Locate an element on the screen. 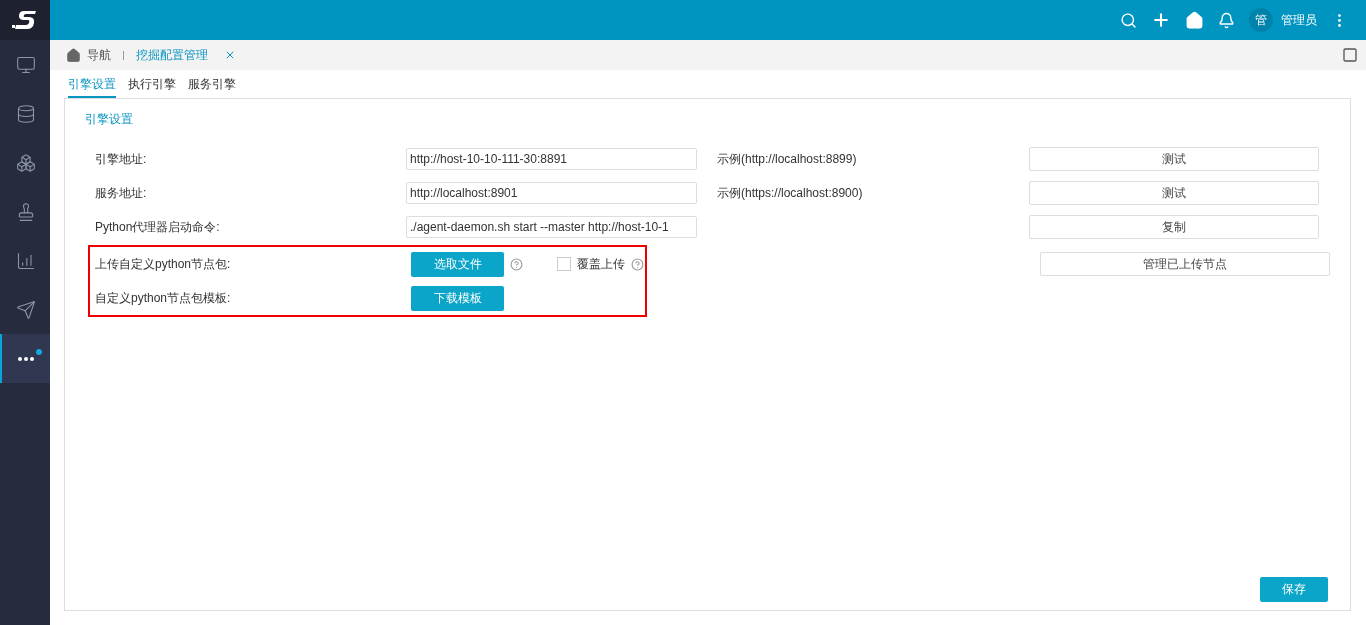 Image resolution: width=1366 pixels, height=625 pixels. action-button: 复制 is located at coordinates (1174, 227).